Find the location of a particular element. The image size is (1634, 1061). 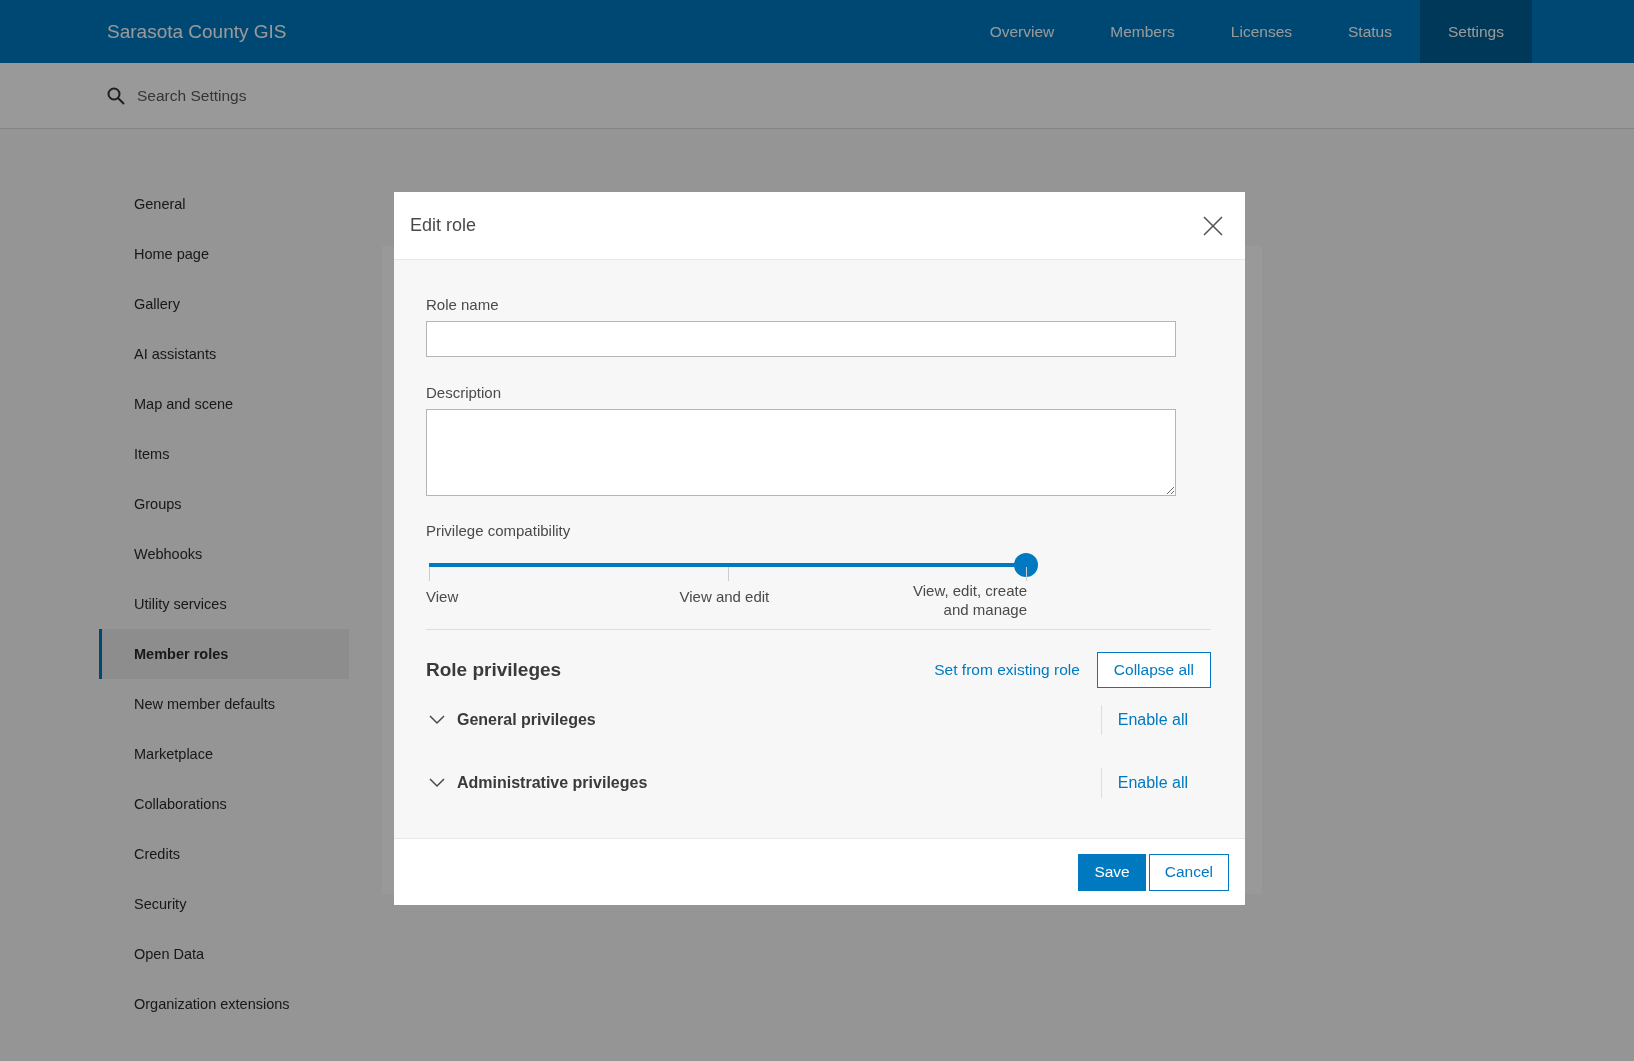

field-label: Role name is located at coordinates (463, 304).